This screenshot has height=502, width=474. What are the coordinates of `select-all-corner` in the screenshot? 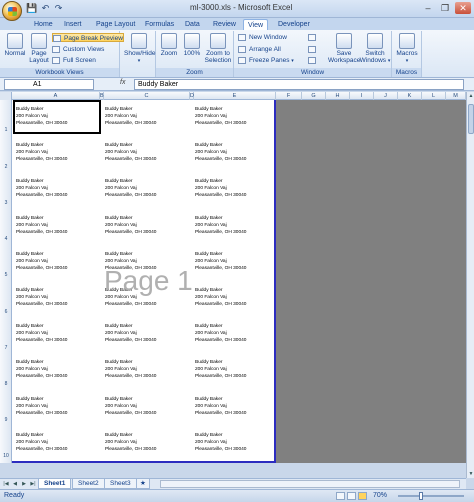 It's located at (6, 96).